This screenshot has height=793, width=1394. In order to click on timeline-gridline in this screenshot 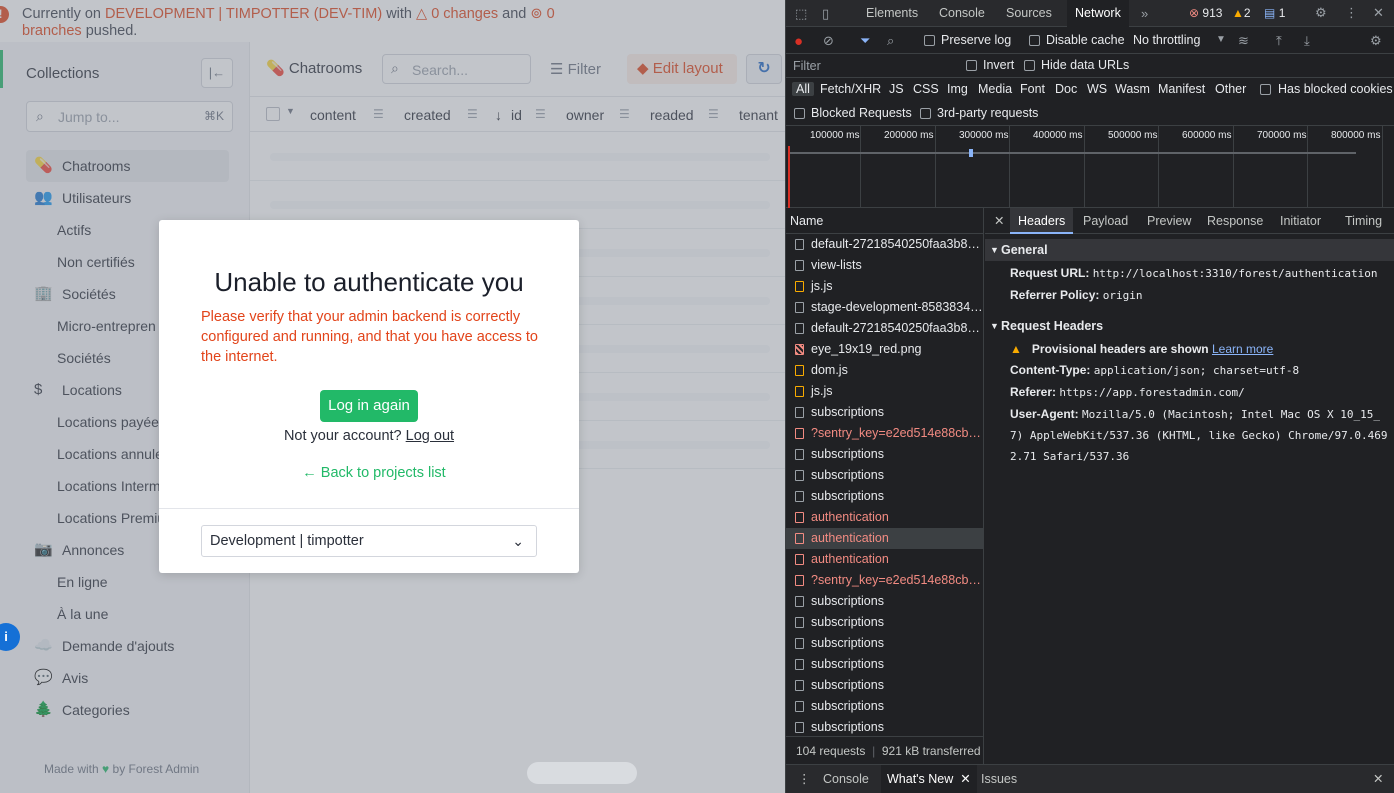, I will do `click(1233, 167)`.